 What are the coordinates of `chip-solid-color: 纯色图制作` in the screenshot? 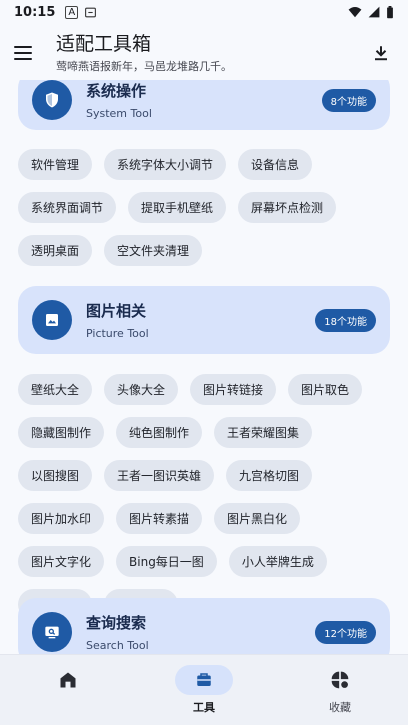 It's located at (159, 432).